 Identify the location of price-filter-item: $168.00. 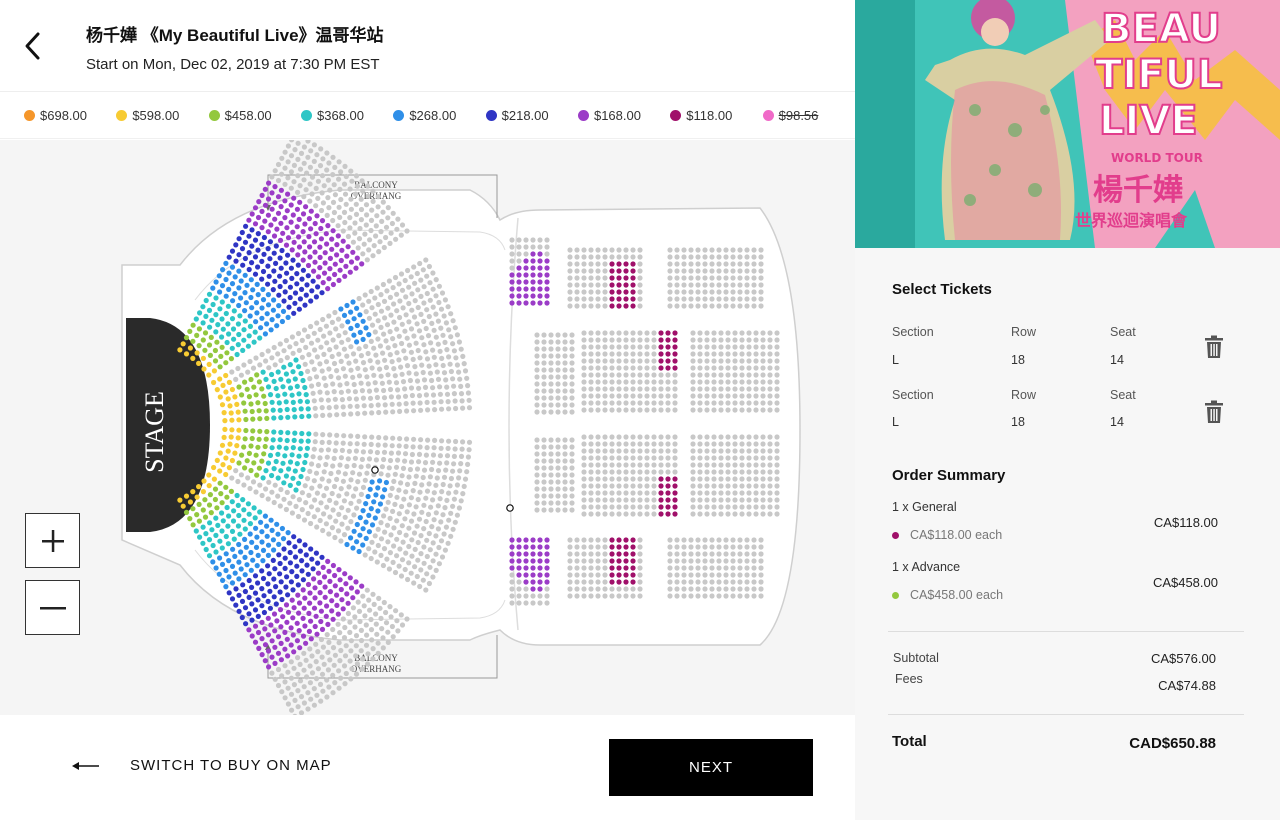
(623, 115).